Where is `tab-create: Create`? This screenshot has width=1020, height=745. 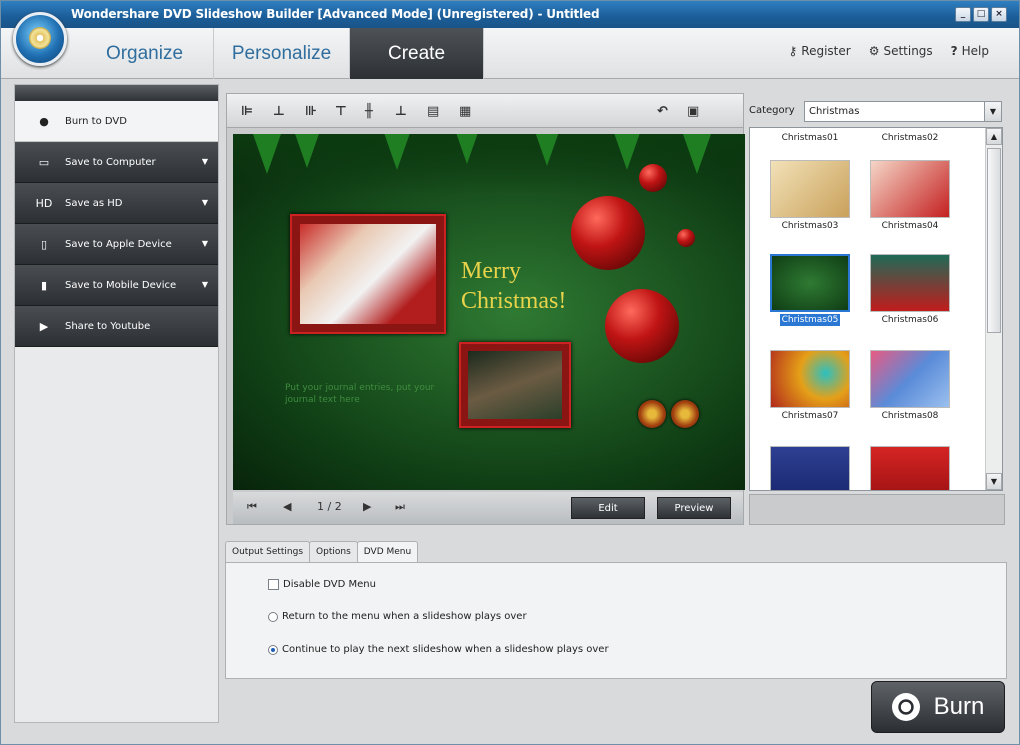
tab-create: Create is located at coordinates (417, 53).